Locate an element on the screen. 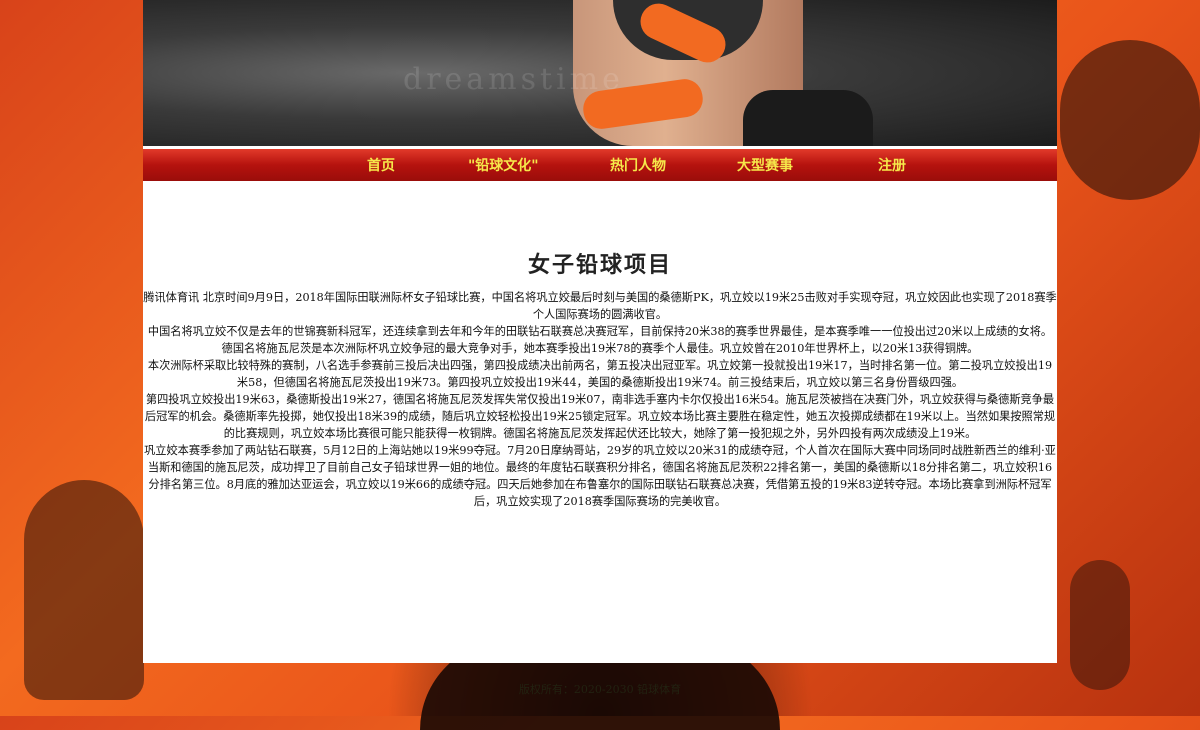  boxer-silhouette-bottom-right is located at coordinates (1100, 625).